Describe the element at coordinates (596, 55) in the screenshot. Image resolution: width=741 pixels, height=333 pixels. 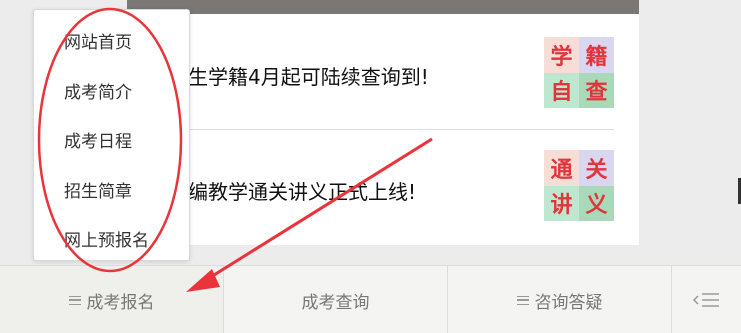
I see `thumbnail-char: 籍` at that location.